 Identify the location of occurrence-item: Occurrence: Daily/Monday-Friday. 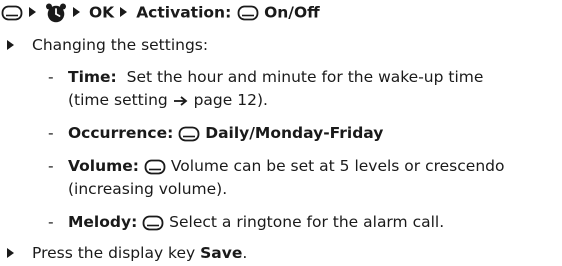
(225, 133).